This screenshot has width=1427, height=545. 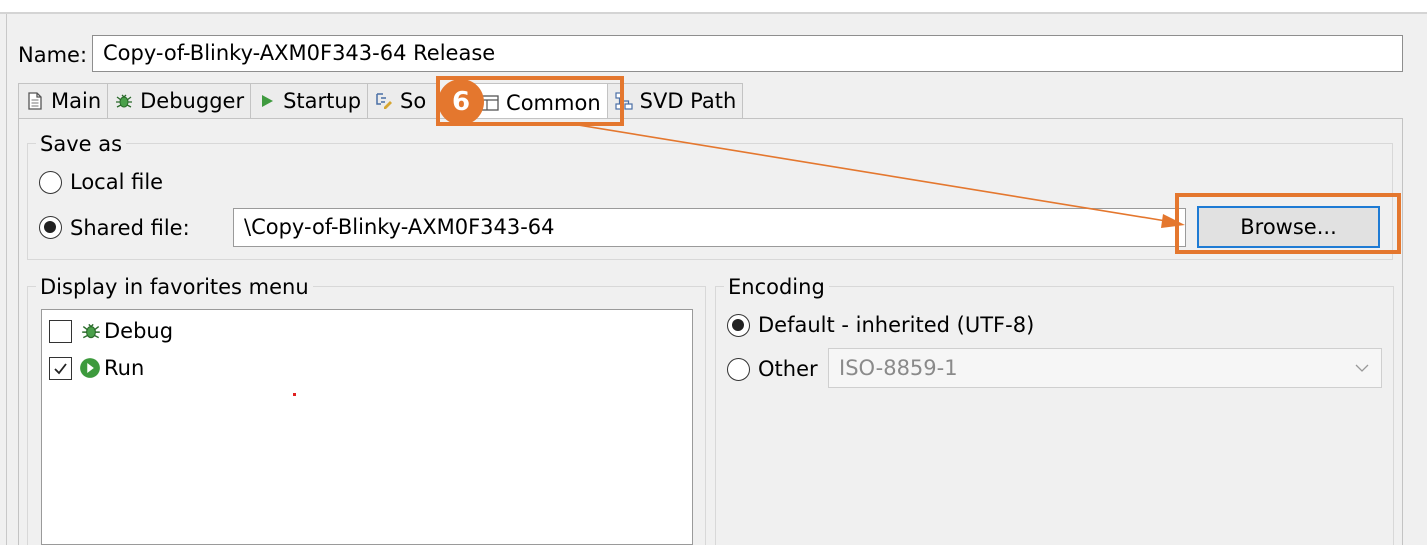 I want to click on shared-file-label: Shared file:, so click(x=130, y=228).